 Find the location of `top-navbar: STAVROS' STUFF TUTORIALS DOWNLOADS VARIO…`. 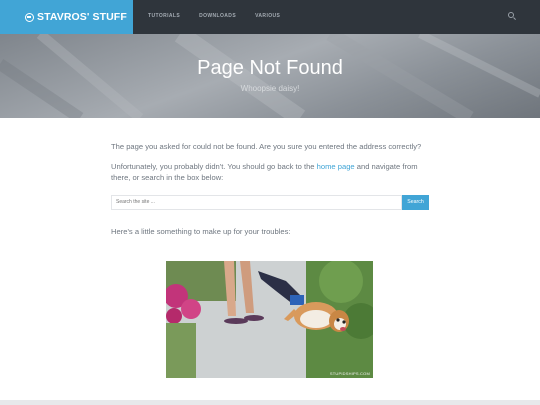

top-navbar: STAVROS' STUFF TUTORIALS DOWNLOADS VARIO… is located at coordinates (270, 17).